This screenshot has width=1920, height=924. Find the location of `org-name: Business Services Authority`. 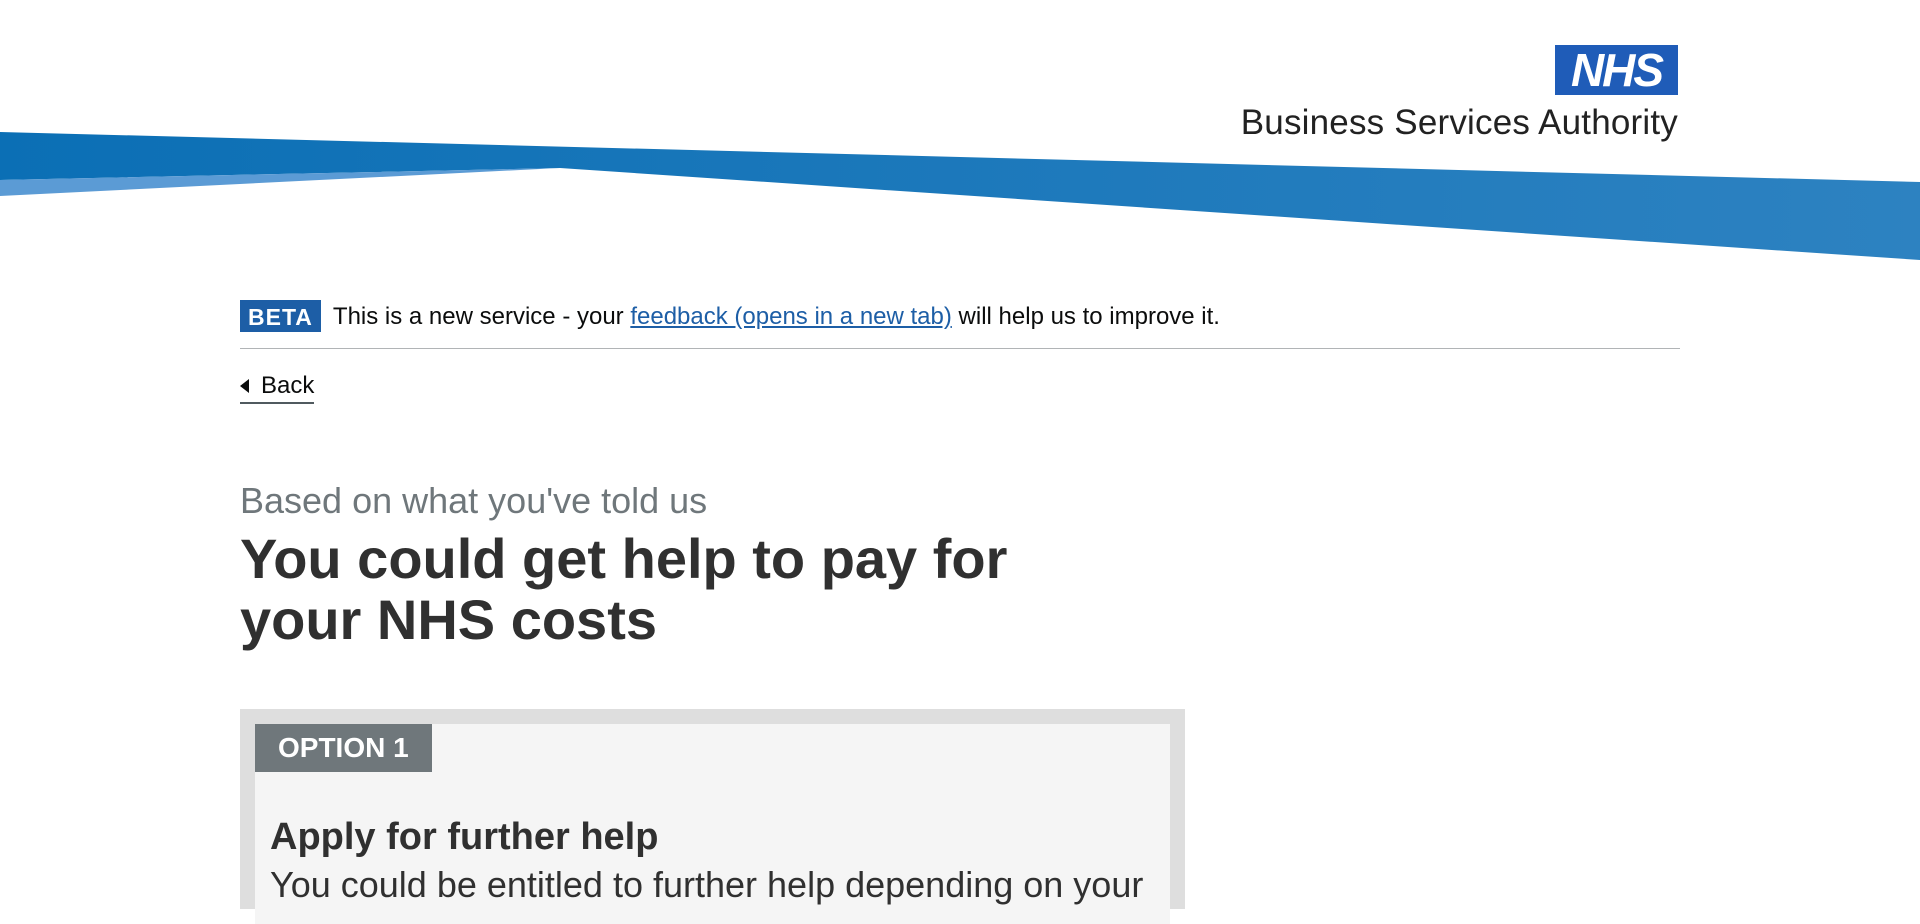

org-name: Business Services Authority is located at coordinates (1459, 122).